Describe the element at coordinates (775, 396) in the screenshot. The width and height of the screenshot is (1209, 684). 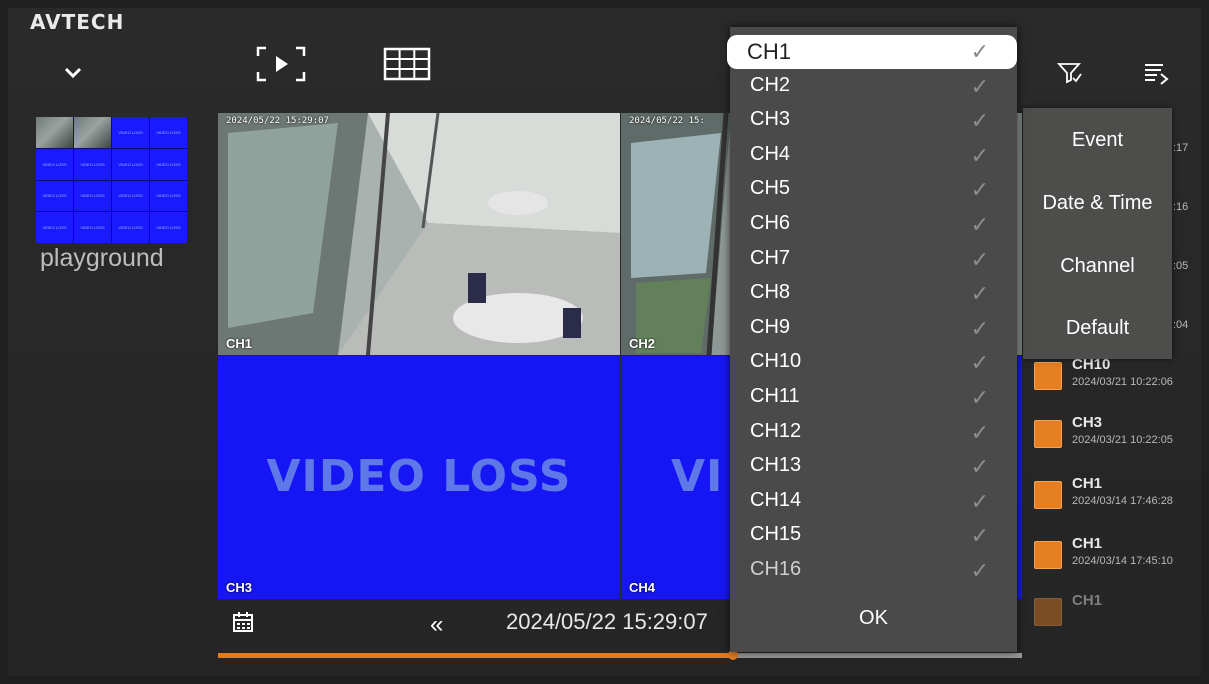
I see `channel-option-label: CH11` at that location.